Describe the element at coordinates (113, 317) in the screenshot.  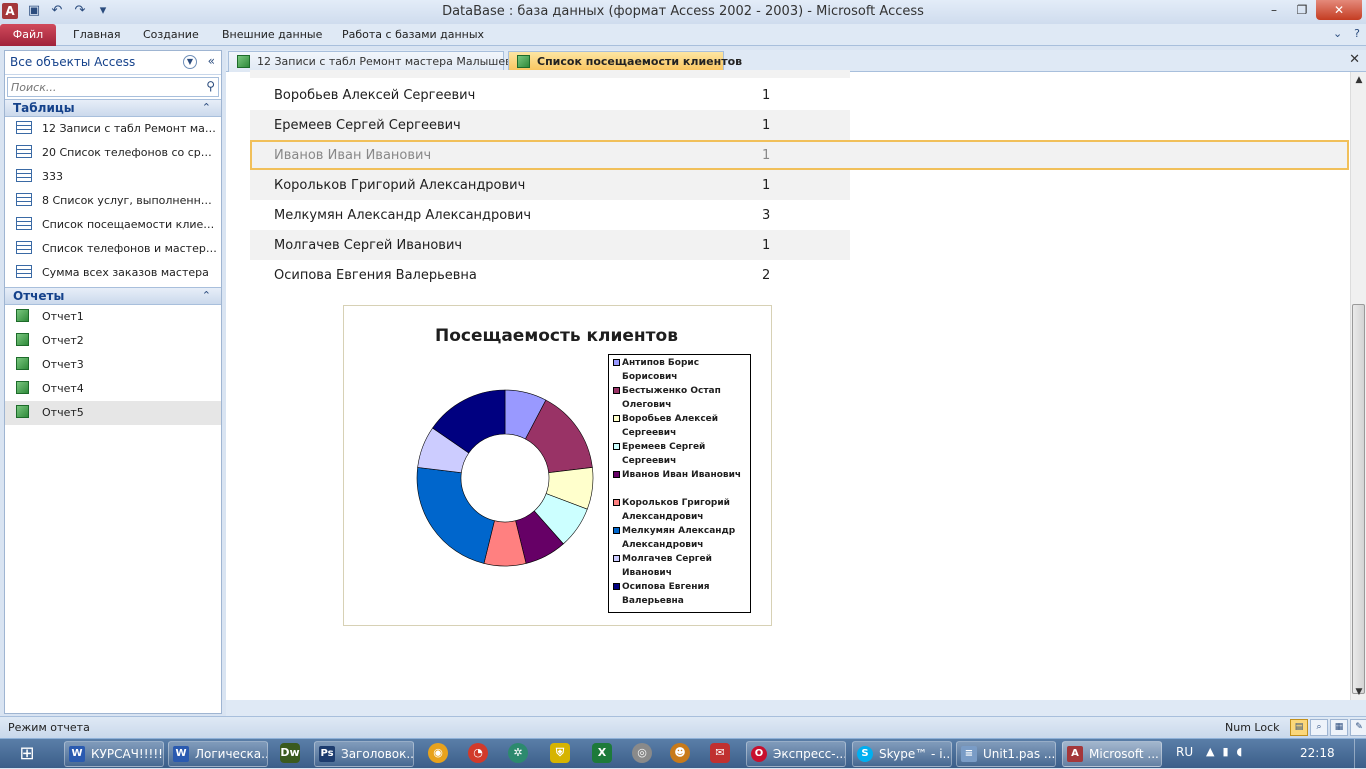
I see `nav-item-report: Отчет1` at that location.